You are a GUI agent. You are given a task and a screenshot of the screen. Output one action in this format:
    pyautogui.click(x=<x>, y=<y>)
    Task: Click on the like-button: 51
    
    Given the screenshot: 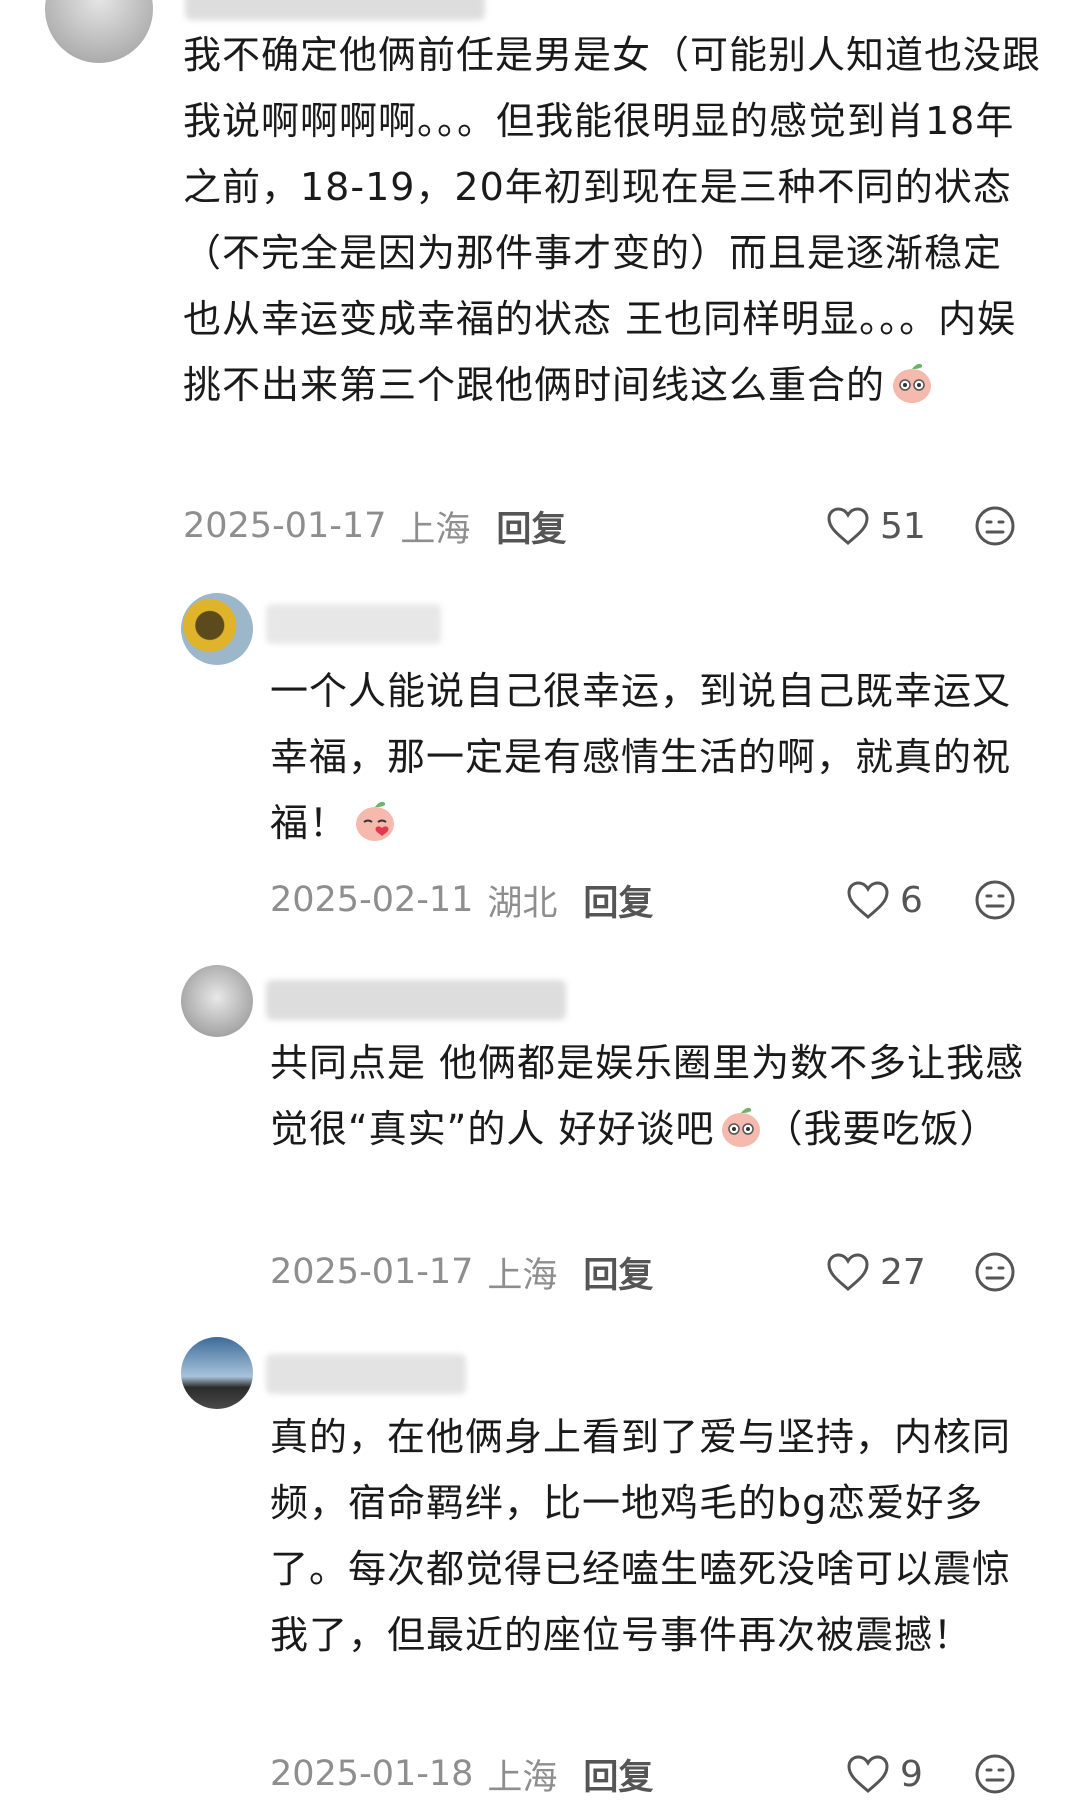 What is the action you would take?
    pyautogui.click(x=876, y=526)
    